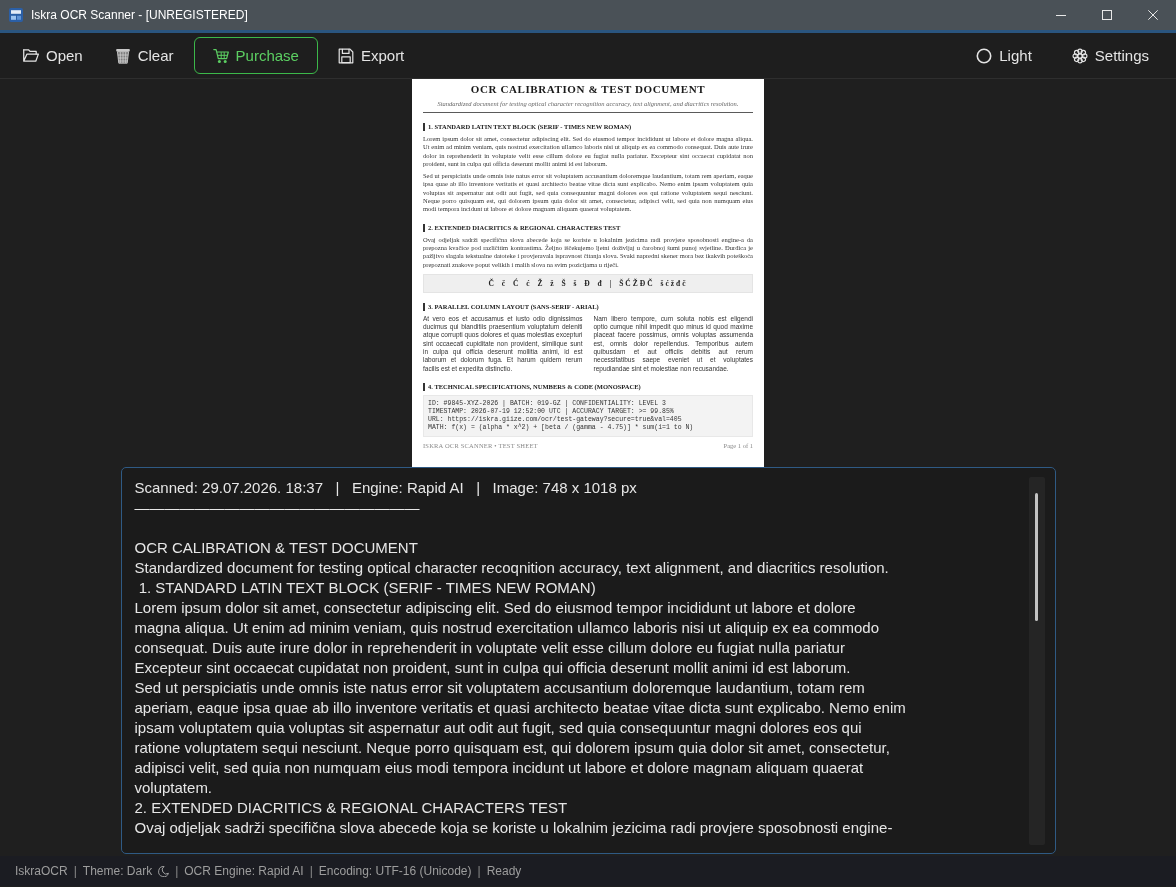 The width and height of the screenshot is (1176, 887). Describe the element at coordinates (366, 588) in the screenshot. I see `text-line: 1. STANDARD LATIN TEXT BLOCK (SERIF - TIMES NEW ROMAN)` at that location.